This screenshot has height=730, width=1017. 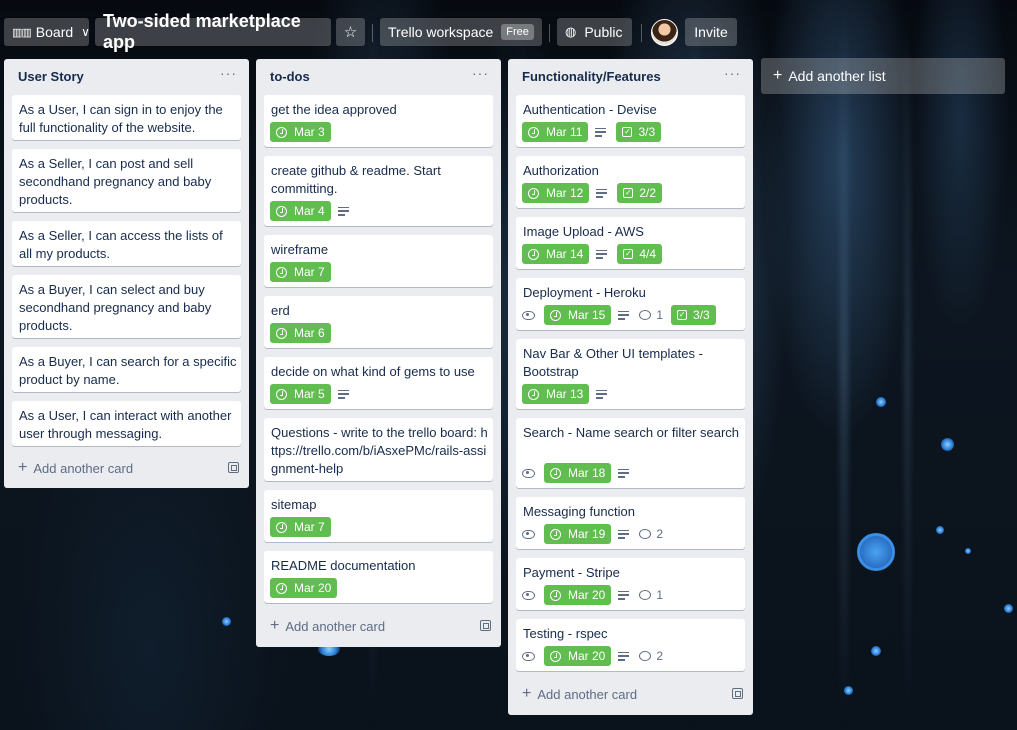 I want to click on card-title: Messaging function, so click(x=579, y=511).